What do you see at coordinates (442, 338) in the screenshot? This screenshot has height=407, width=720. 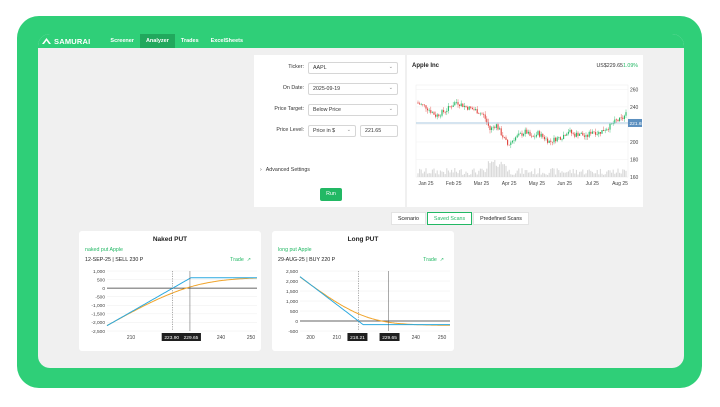 I see `x-tick-label: 250` at bounding box center [442, 338].